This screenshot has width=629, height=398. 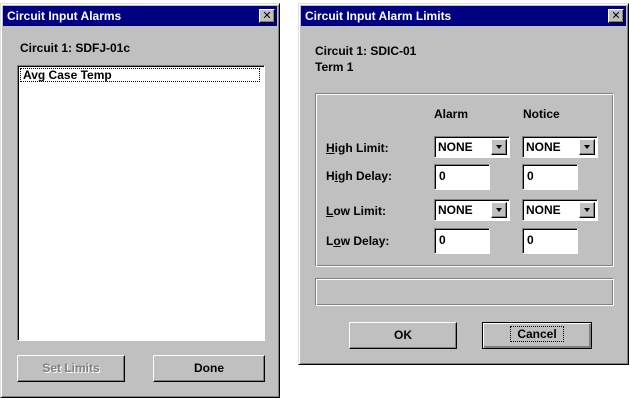 What do you see at coordinates (560, 147) in the screenshot?
I see `high-limit-notice-select: NONE` at bounding box center [560, 147].